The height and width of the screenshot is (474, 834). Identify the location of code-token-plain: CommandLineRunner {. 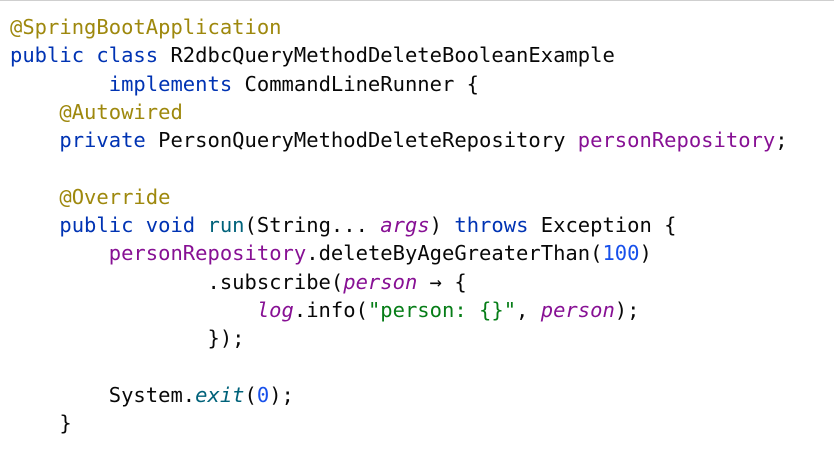
(356, 83).